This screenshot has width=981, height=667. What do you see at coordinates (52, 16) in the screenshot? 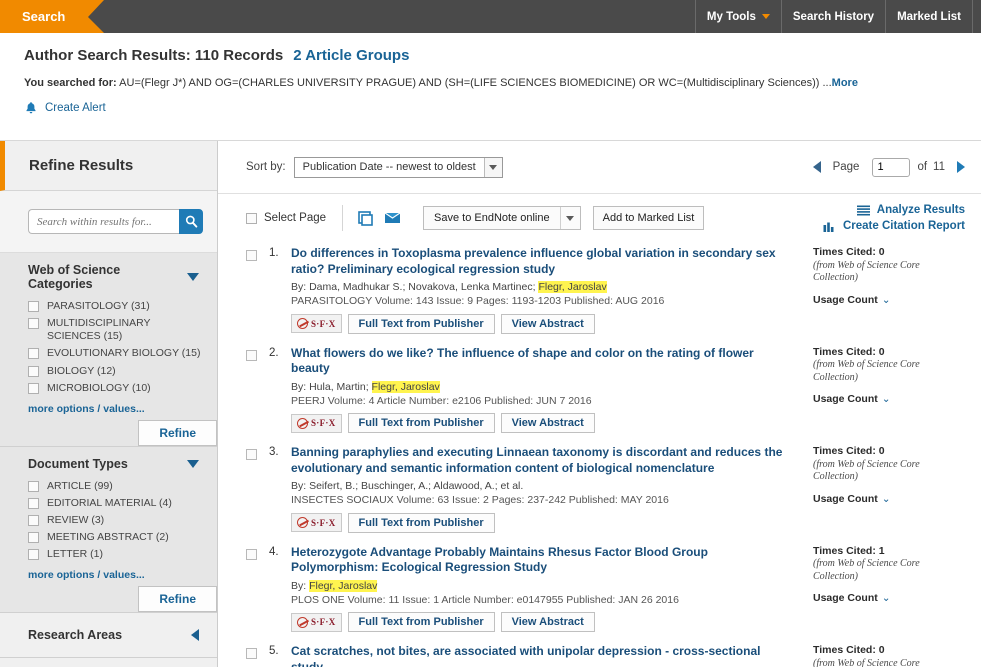
I see `tab-search: Search` at bounding box center [52, 16].